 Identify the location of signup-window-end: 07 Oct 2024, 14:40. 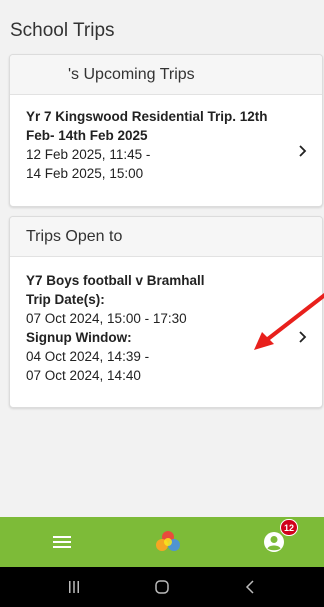
(83, 375).